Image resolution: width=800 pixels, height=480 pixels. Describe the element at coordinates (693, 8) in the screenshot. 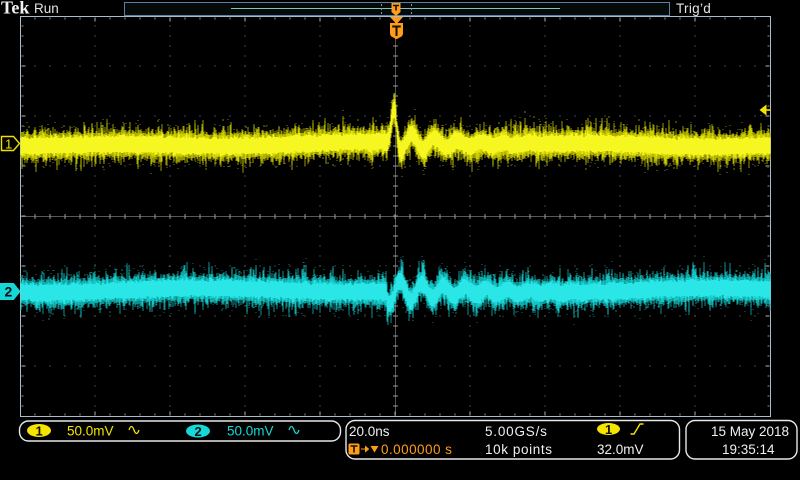

I see `svg-text: Trig’d` at that location.